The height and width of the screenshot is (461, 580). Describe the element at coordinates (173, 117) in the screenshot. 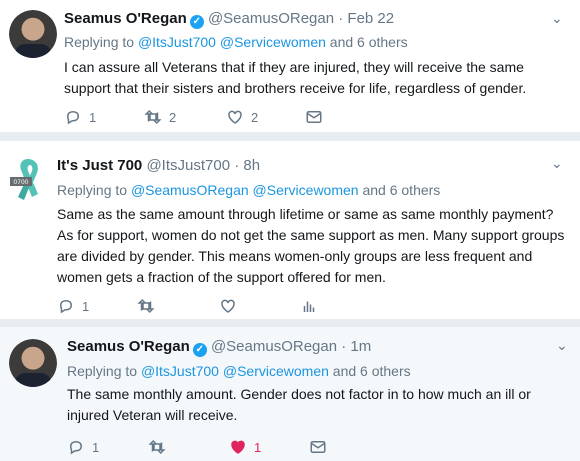

I see `retweet-count: 2` at that location.